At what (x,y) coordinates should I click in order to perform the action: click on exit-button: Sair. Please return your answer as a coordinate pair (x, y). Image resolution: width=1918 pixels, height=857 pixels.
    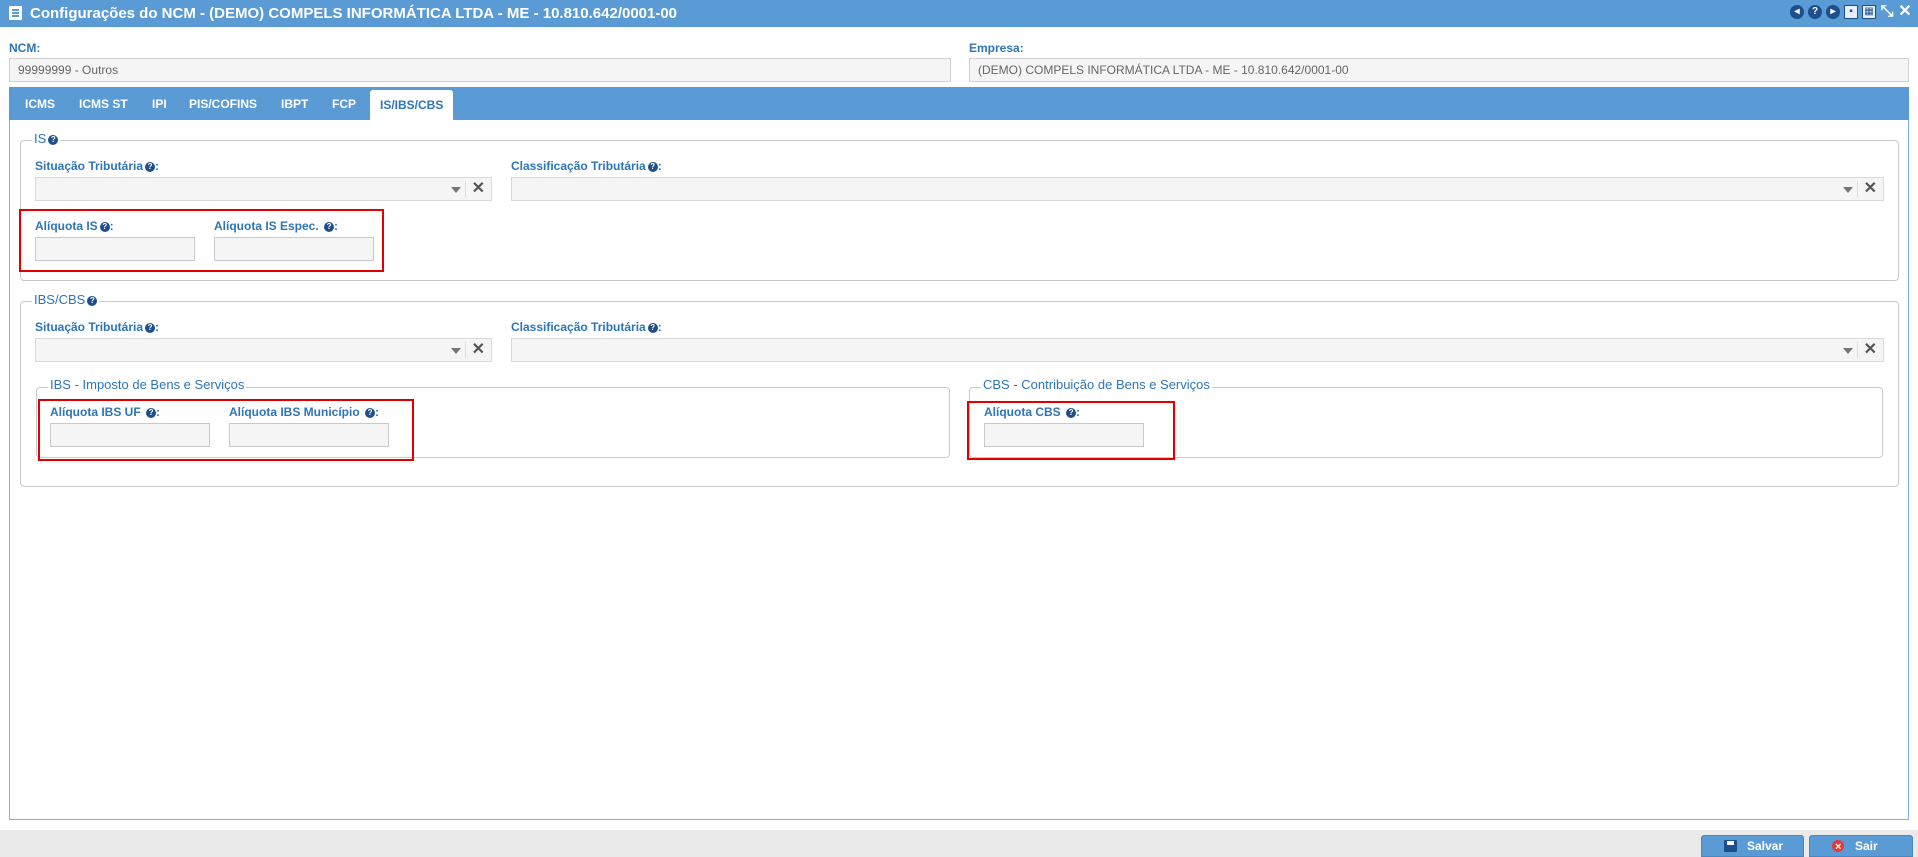
    Looking at the image, I should click on (1861, 846).